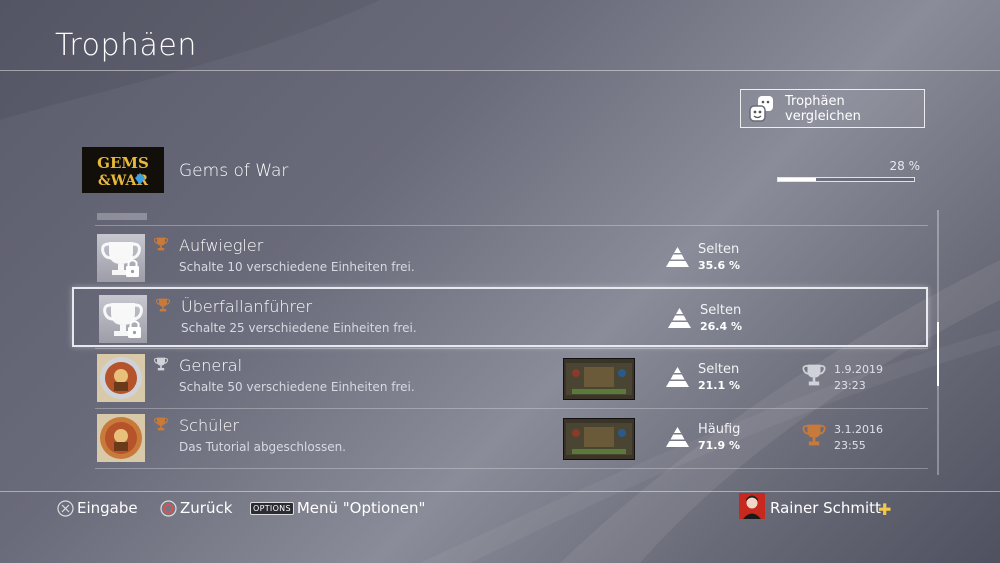 This screenshot has width=1000, height=563. Describe the element at coordinates (221, 245) in the screenshot. I see `trophy-name: Aufwiegler` at that location.